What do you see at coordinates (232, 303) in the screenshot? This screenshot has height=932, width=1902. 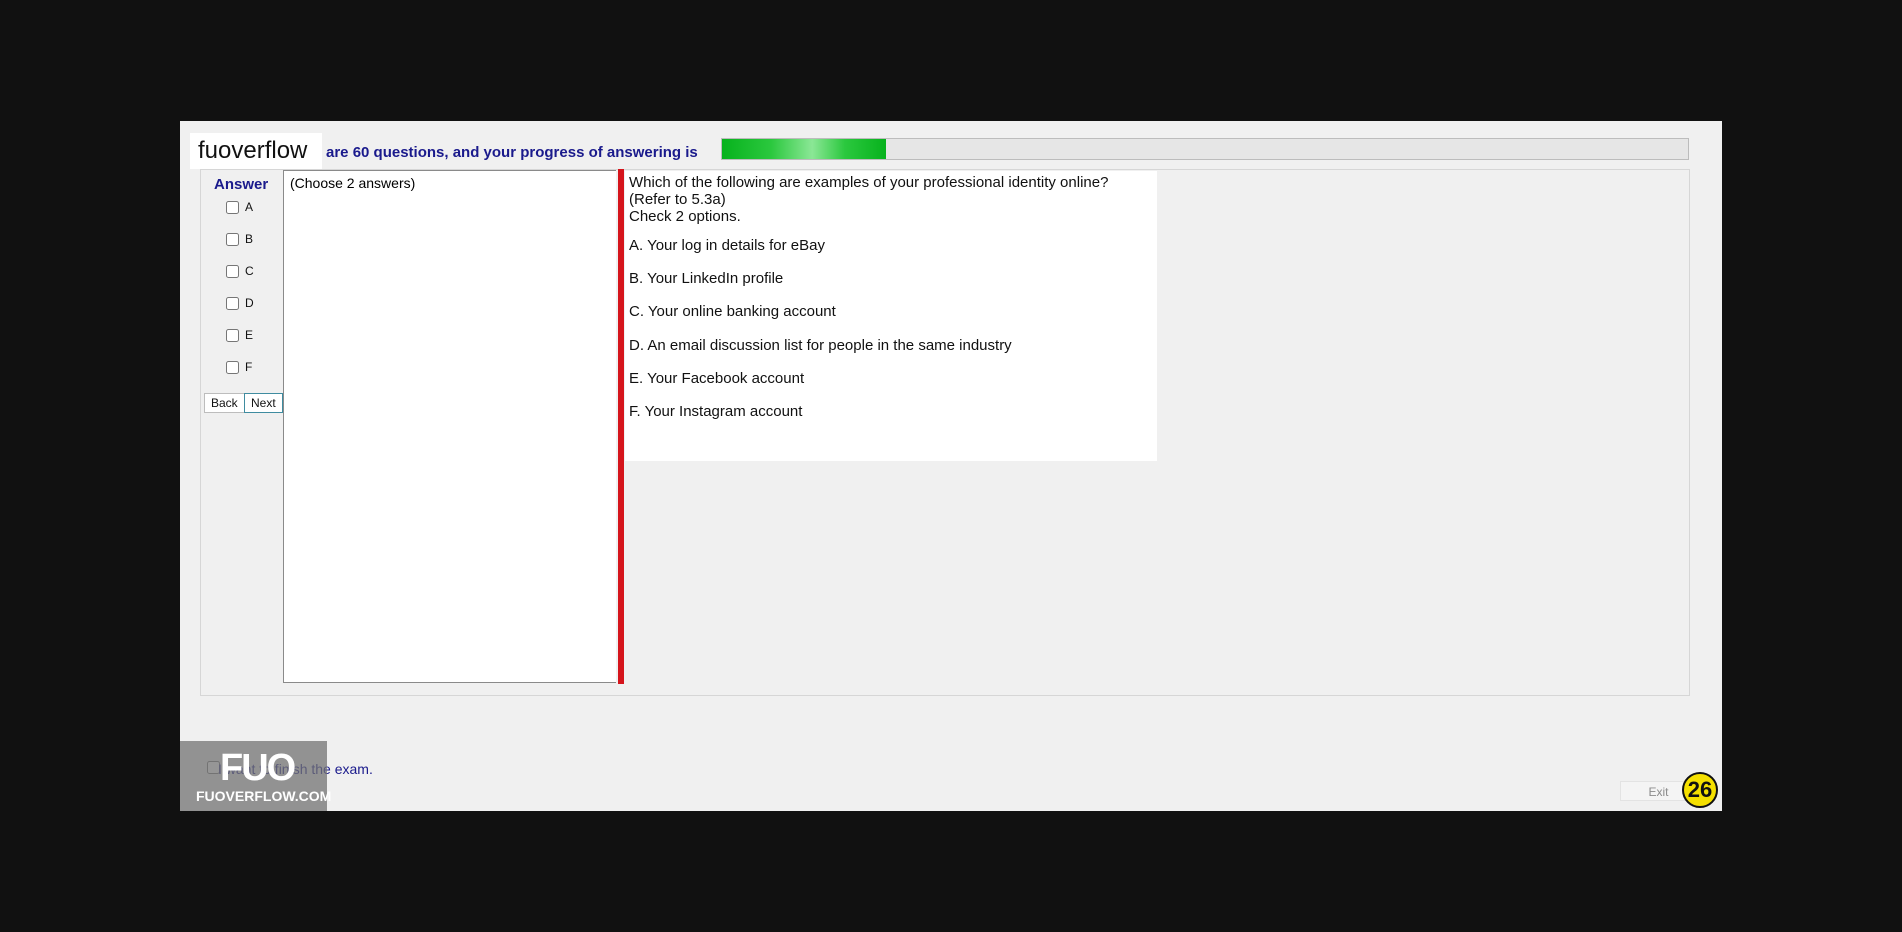 I see `option-d-checkbox` at bounding box center [232, 303].